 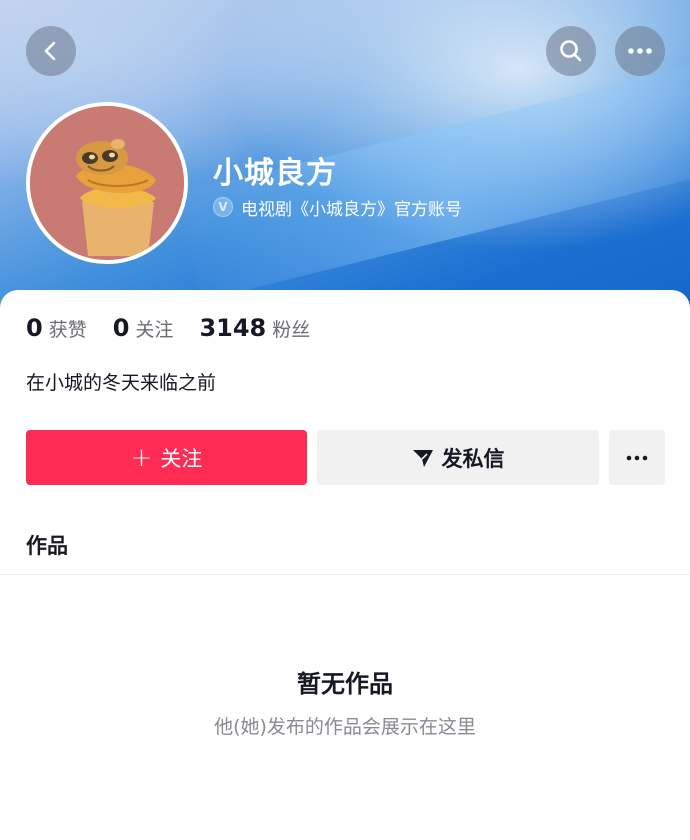 What do you see at coordinates (67, 330) in the screenshot?
I see `stat-label: 获赞` at bounding box center [67, 330].